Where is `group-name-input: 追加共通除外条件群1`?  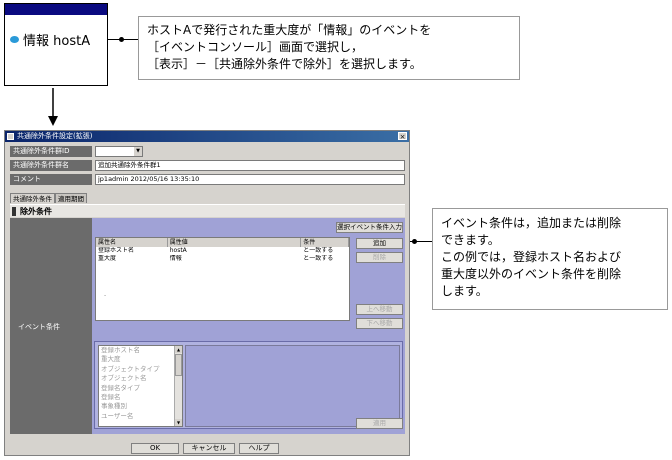
group-name-input: 追加共通除外条件群1 is located at coordinates (250, 165).